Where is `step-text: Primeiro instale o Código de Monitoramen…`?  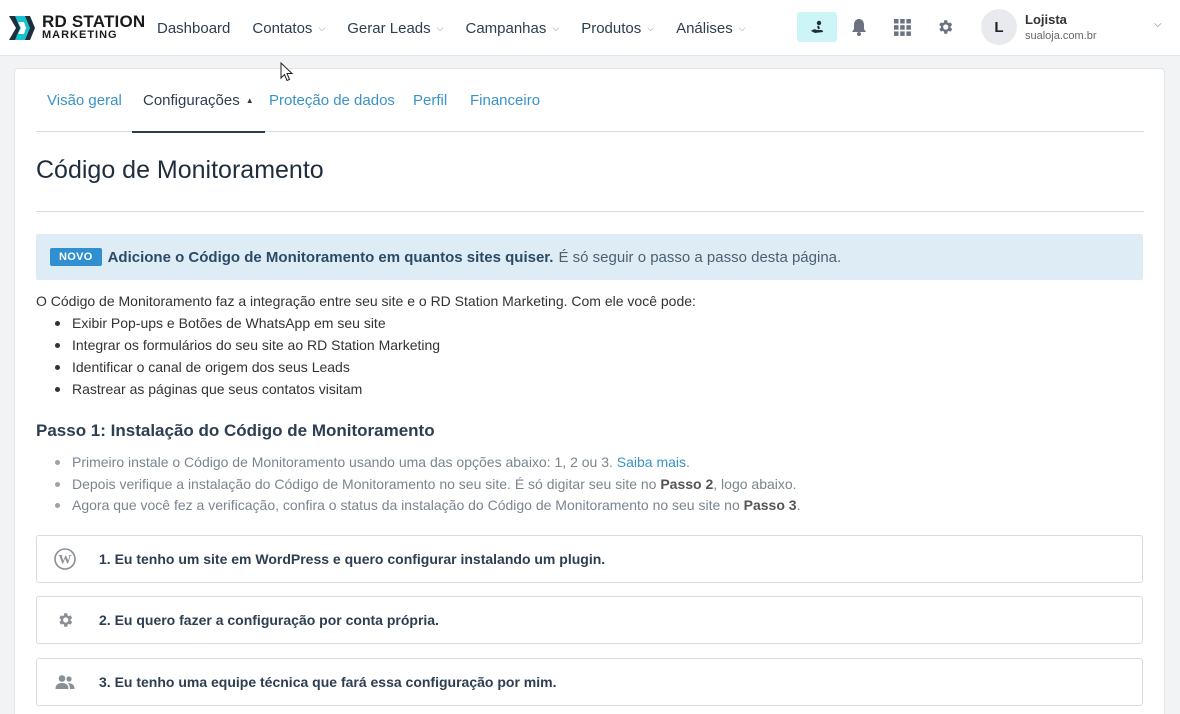
step-text: Primeiro instale o Código de Monitoramen… is located at coordinates (342, 462).